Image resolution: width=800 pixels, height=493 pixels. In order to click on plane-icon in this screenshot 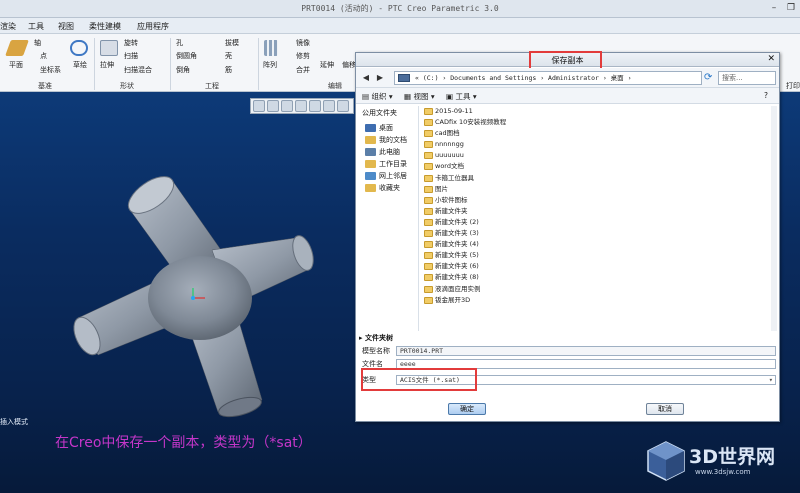, I will do `click(17, 48)`.